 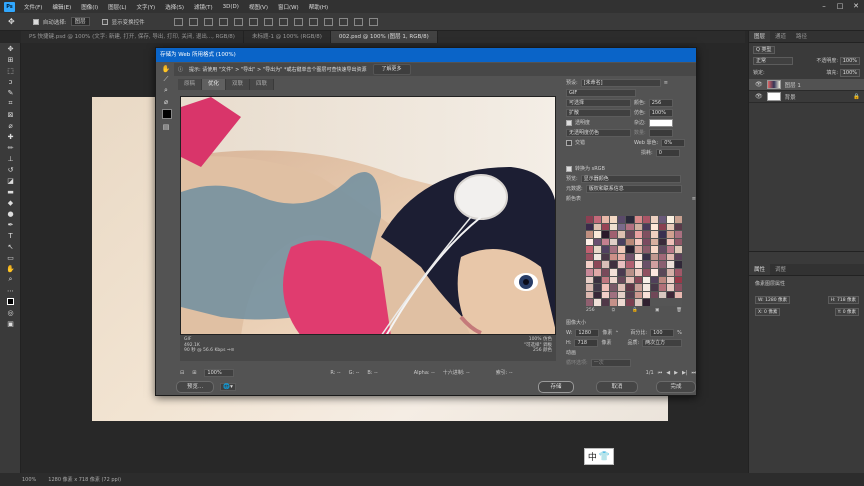 What do you see at coordinates (10, 158) in the screenshot?
I see `stamp-tool-icon: ⊥` at bounding box center [10, 158].